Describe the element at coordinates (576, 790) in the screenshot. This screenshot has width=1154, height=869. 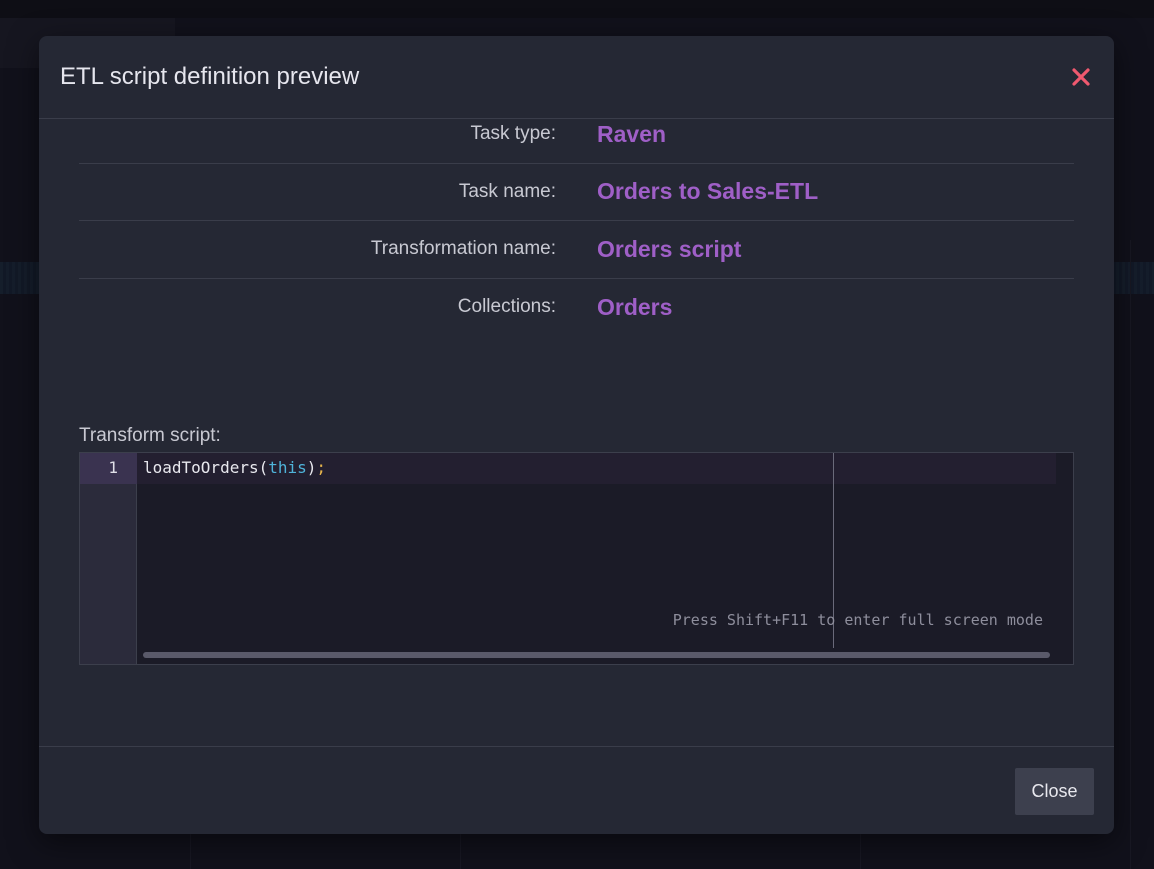
I see `dialog-footer: Close` at that location.